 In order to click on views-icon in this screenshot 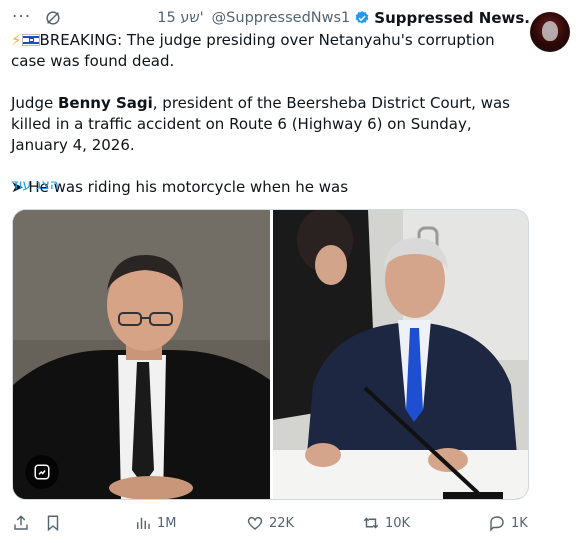, I will do `click(143, 523)`.